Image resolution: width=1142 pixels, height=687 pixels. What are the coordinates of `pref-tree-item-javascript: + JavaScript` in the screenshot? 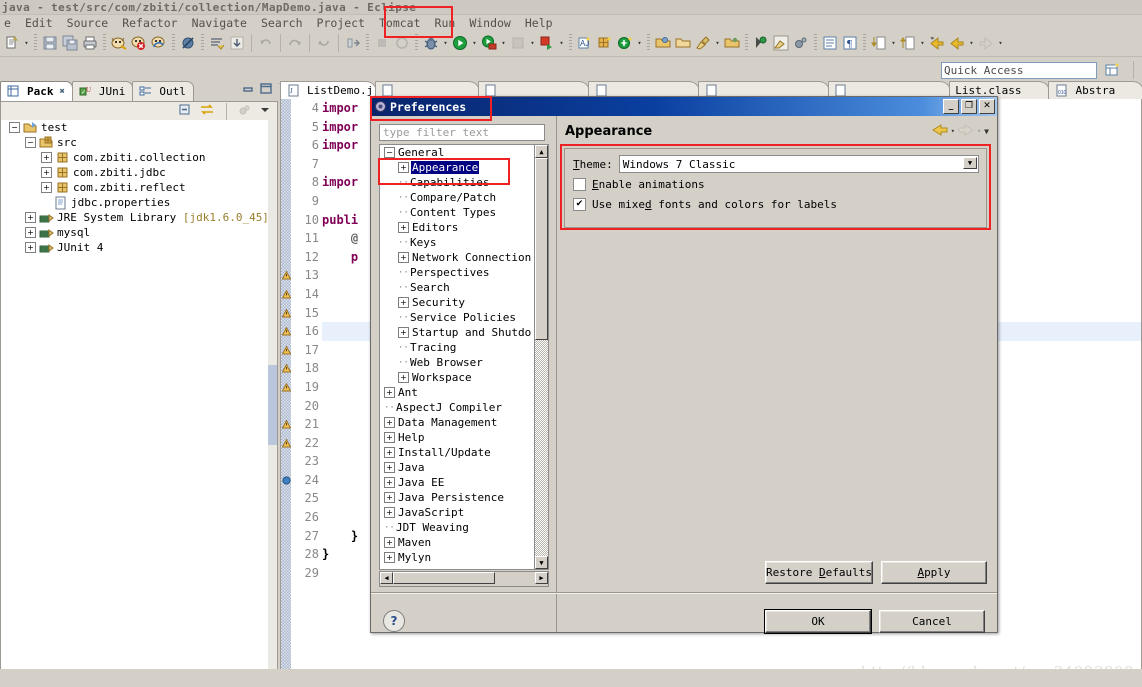 It's located at (457, 512).